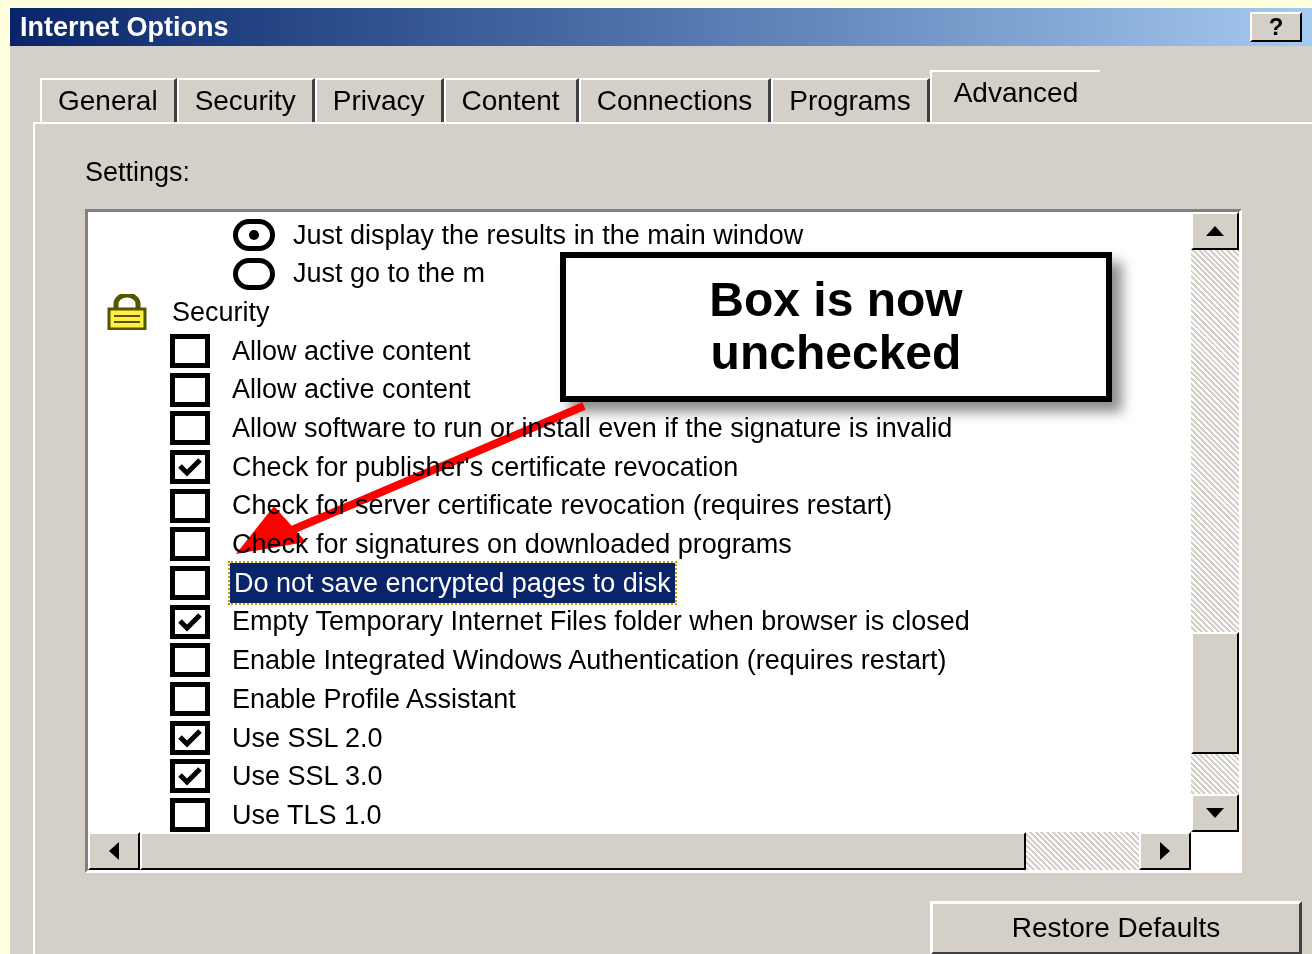 This screenshot has height=954, width=1312. Describe the element at coordinates (601, 622) in the screenshot. I see `option-label: Empty Temporary Internet Files folder when browser is closed` at that location.